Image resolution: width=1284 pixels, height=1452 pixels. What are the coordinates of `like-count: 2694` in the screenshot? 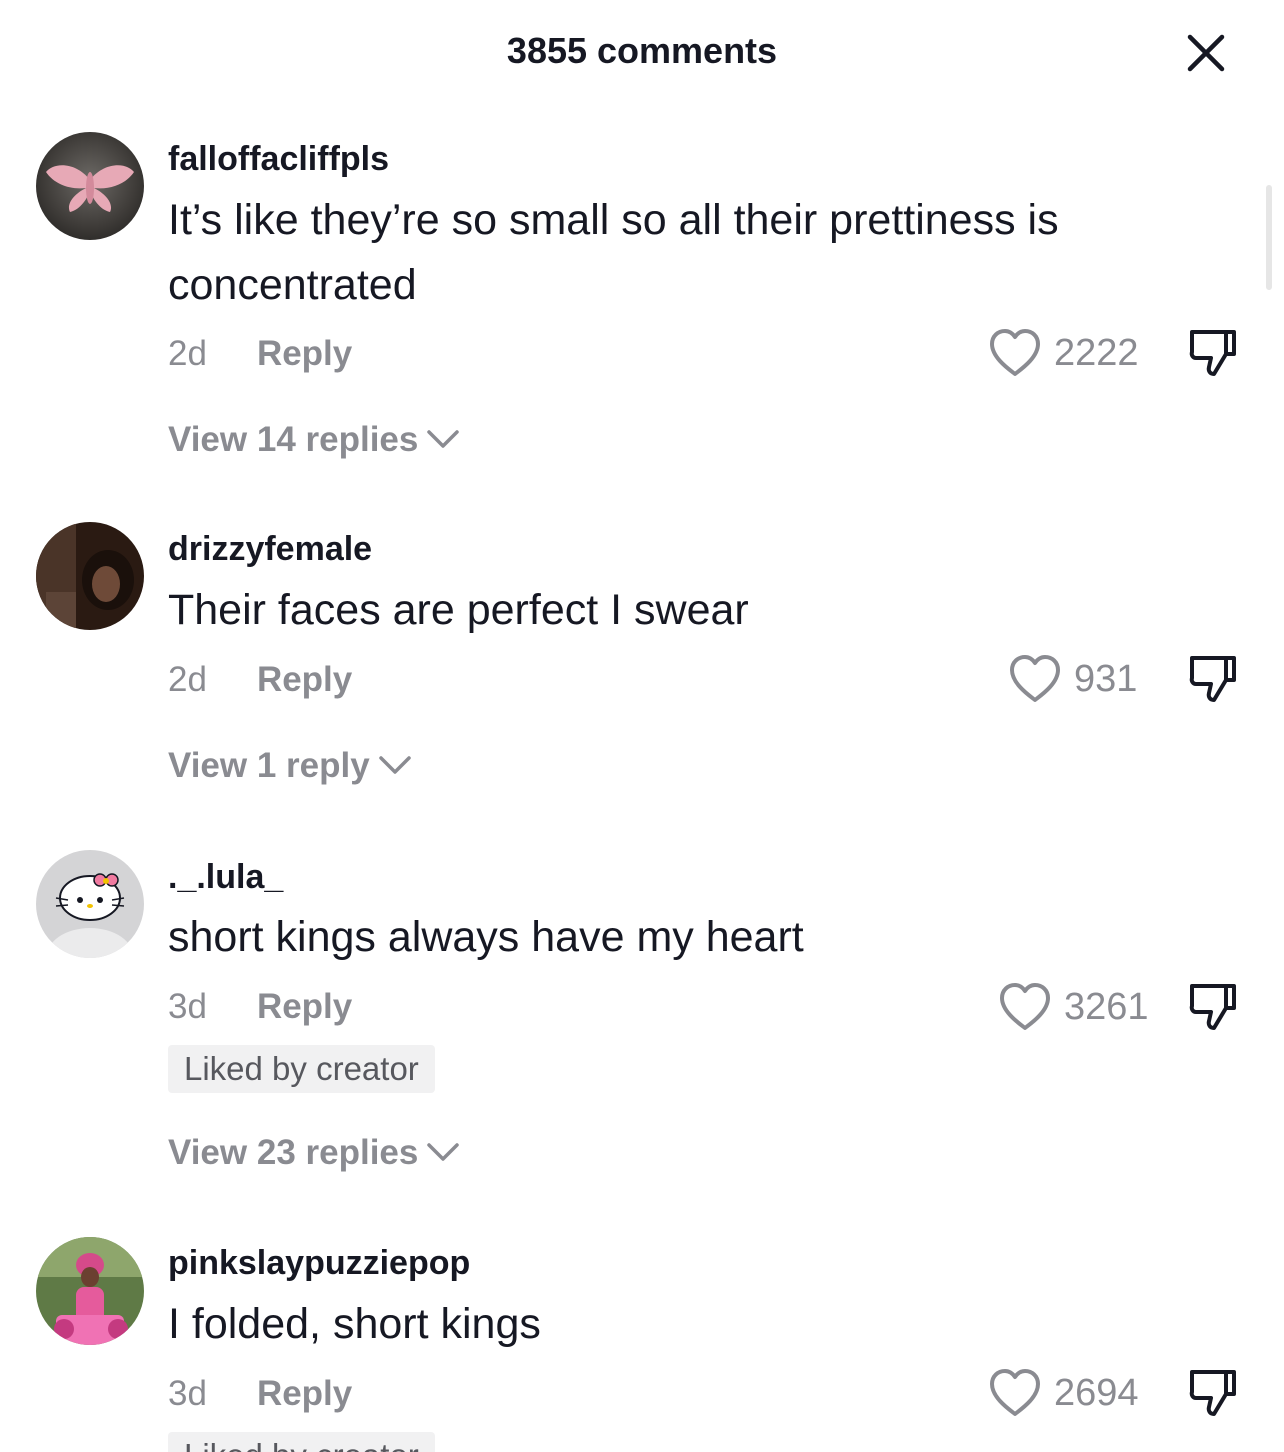 It's located at (1096, 1393).